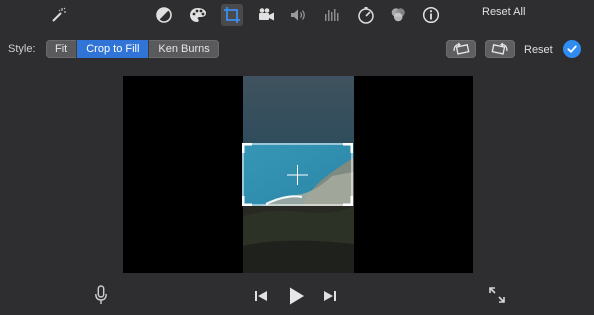 This screenshot has height=315, width=594. I want to click on rotate-clockwise-icon, so click(499, 48).